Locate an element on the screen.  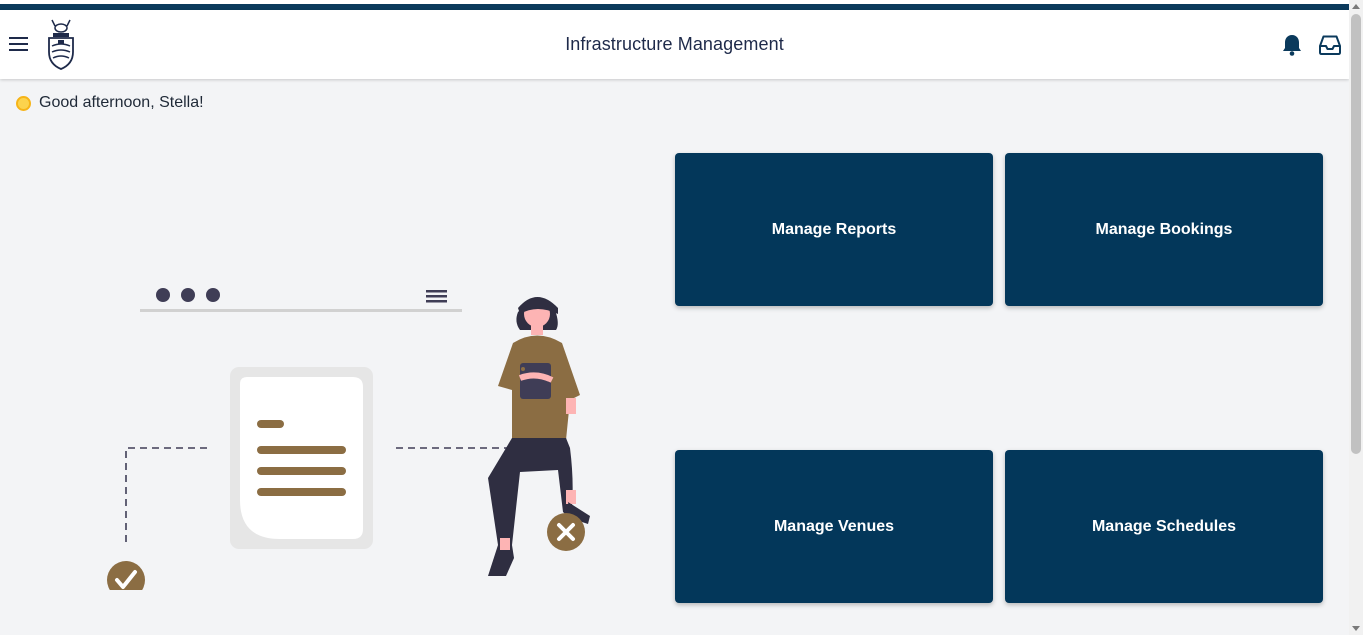
close-badge-icon is located at coordinates (566, 532).